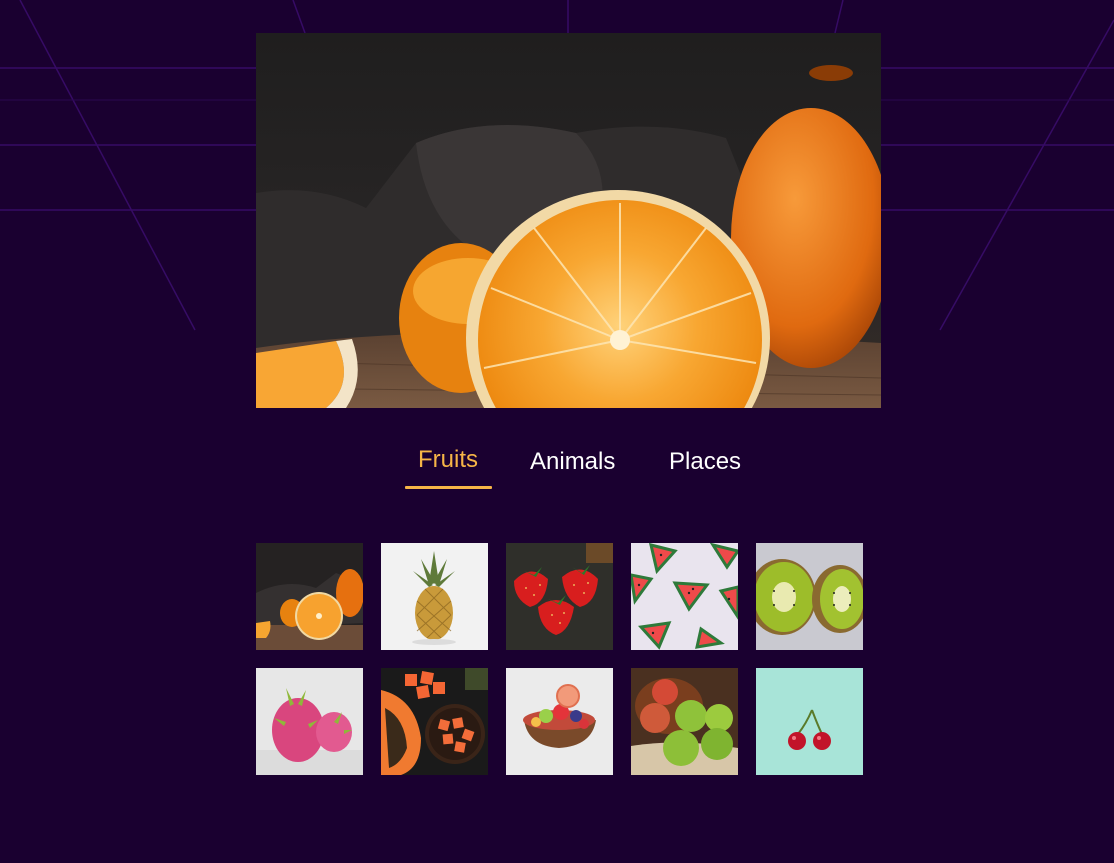 Image resolution: width=1114 pixels, height=863 pixels. I want to click on cherries-thumbnail-icon, so click(809, 721).